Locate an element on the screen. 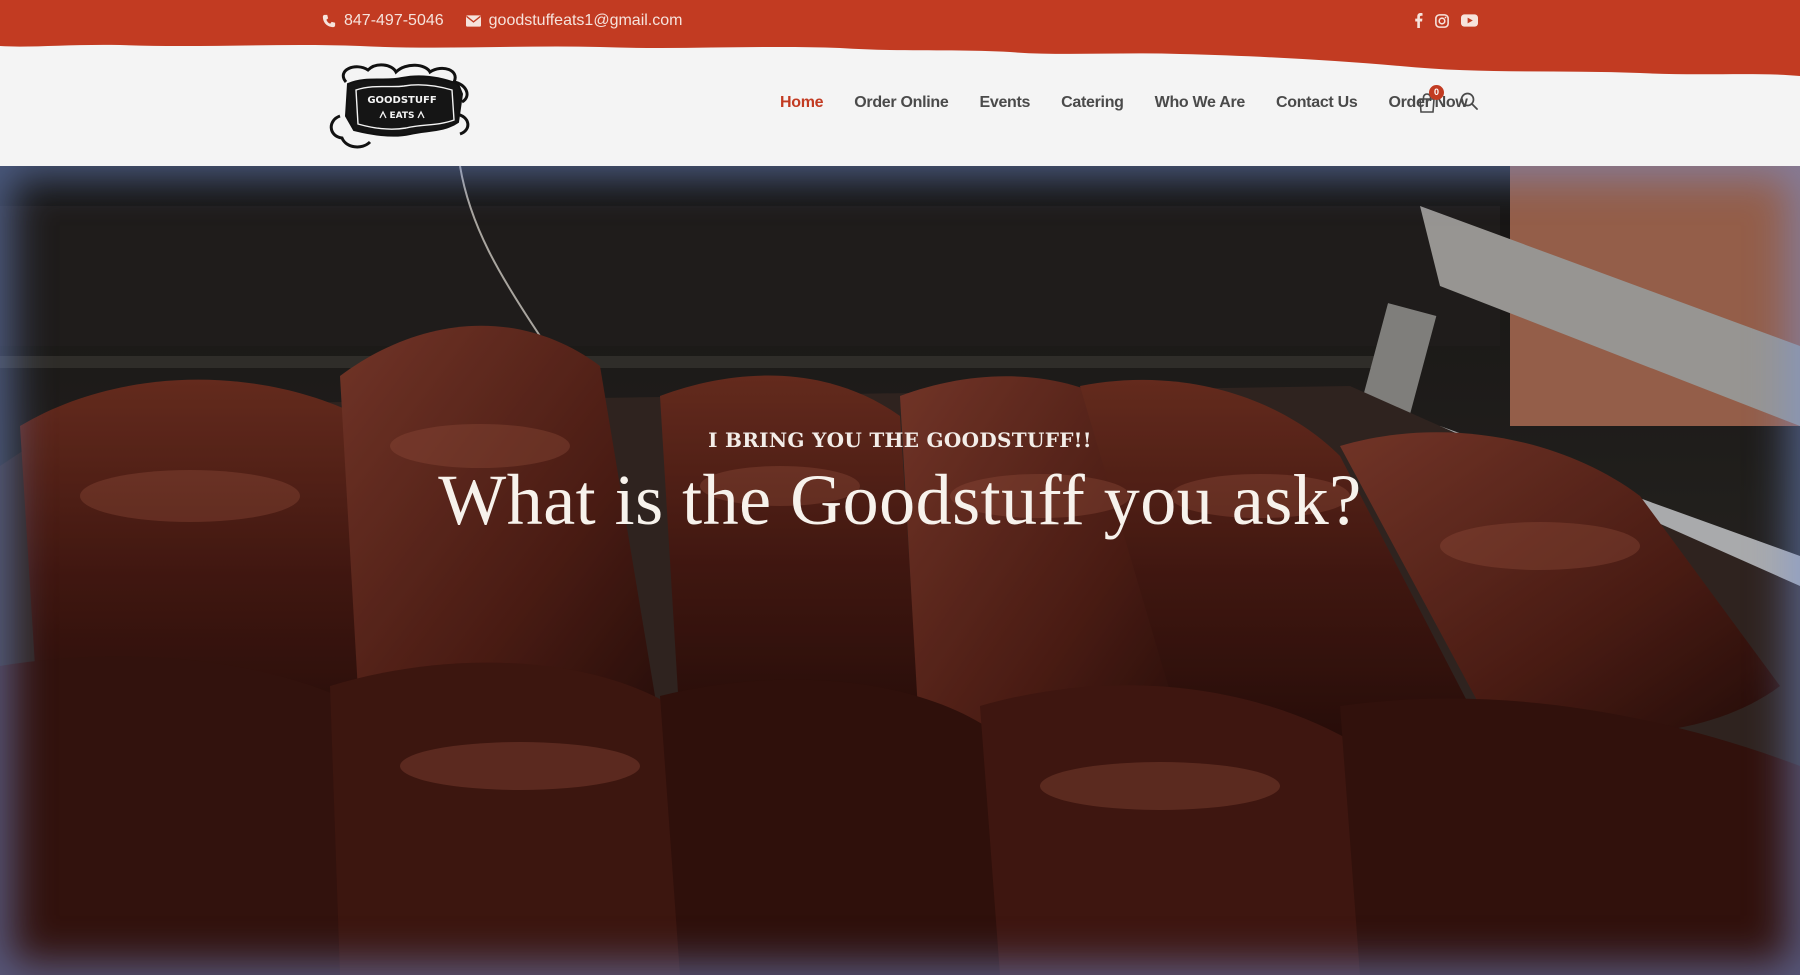  nav-home: Home is located at coordinates (802, 103).